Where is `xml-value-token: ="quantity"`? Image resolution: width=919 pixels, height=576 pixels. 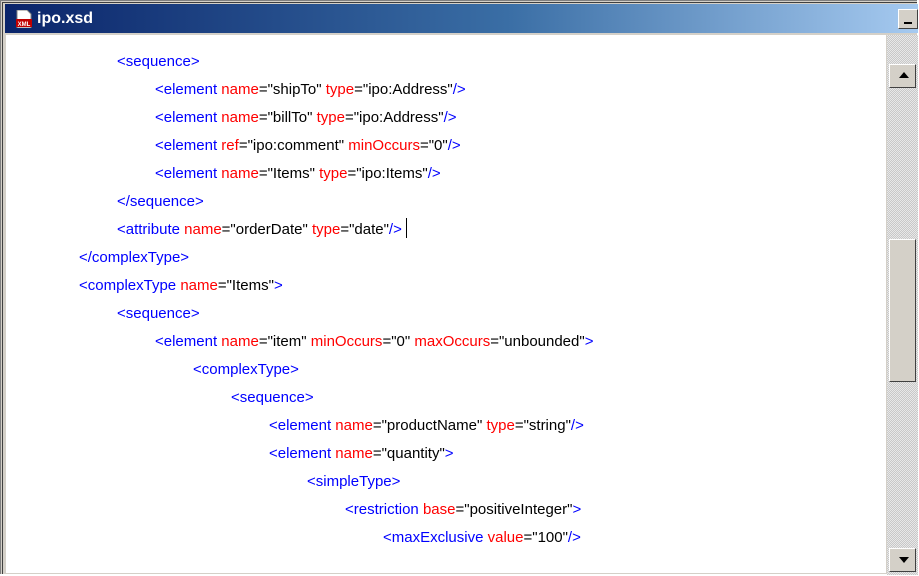
xml-value-token: ="quantity" is located at coordinates (408, 453).